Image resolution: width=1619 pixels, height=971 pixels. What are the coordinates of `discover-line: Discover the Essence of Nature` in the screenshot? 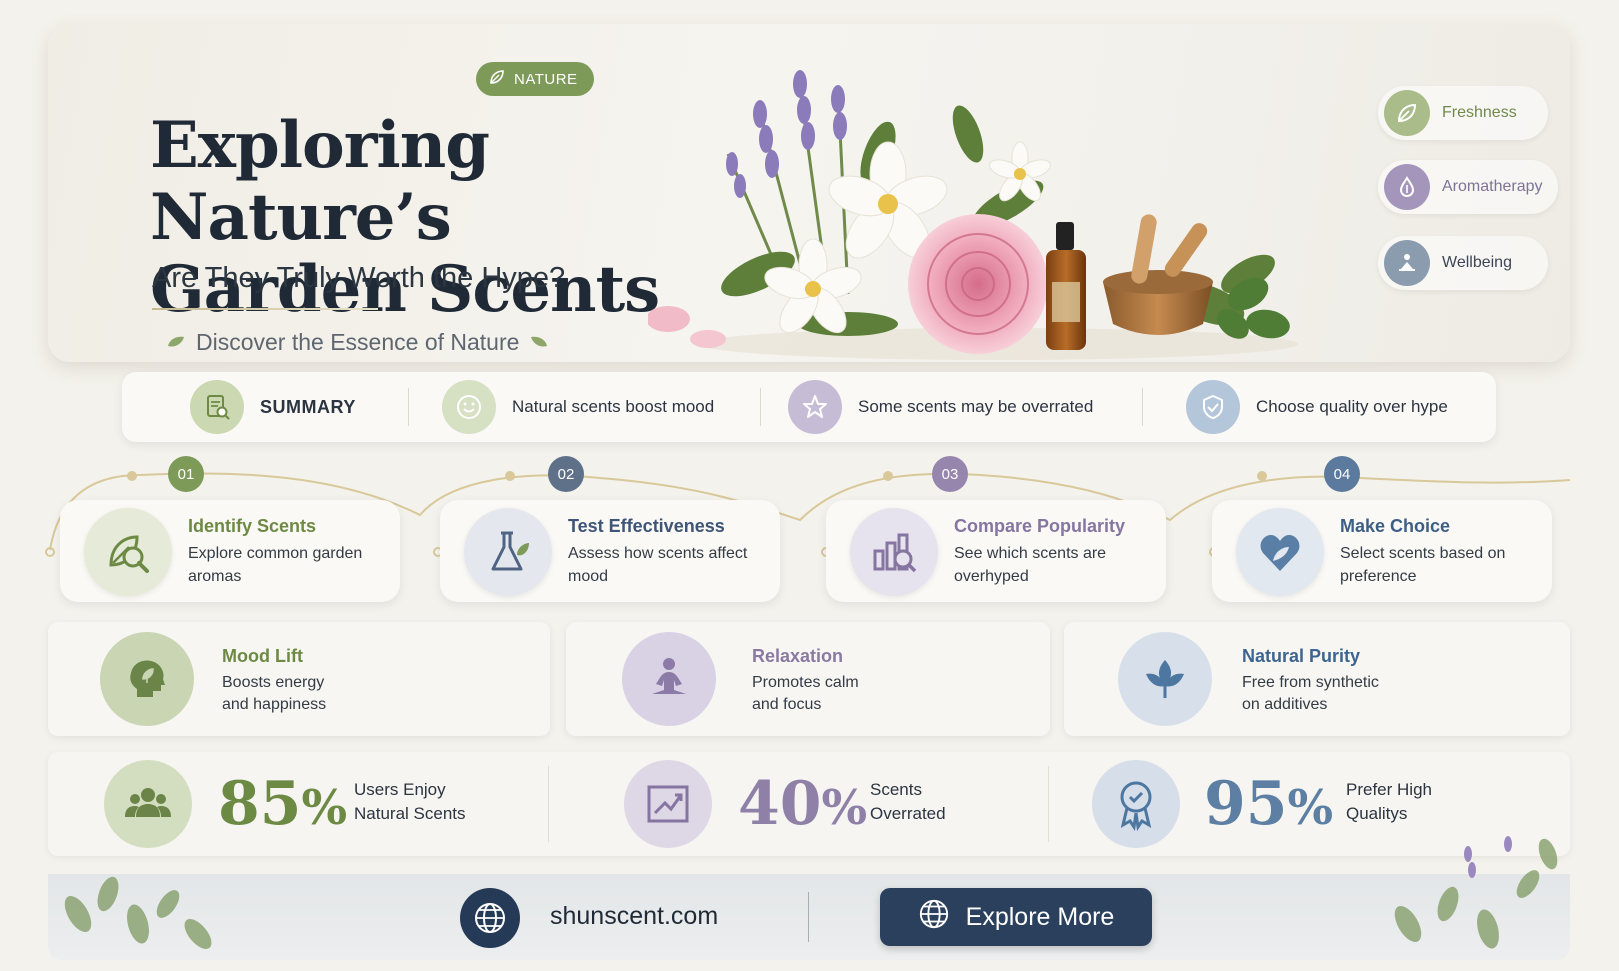 It's located at (357, 342).